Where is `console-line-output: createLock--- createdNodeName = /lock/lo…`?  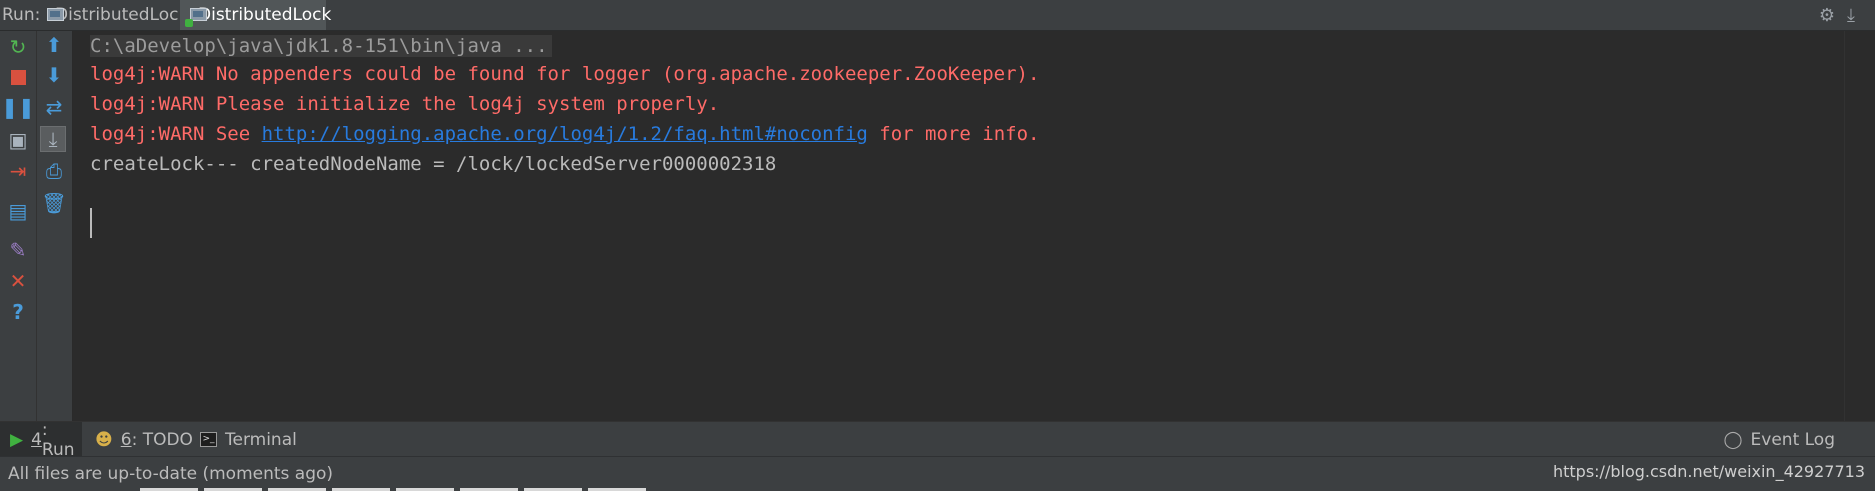
console-line-output: createLock--- createdNodeName = /lock/lo… is located at coordinates (433, 164).